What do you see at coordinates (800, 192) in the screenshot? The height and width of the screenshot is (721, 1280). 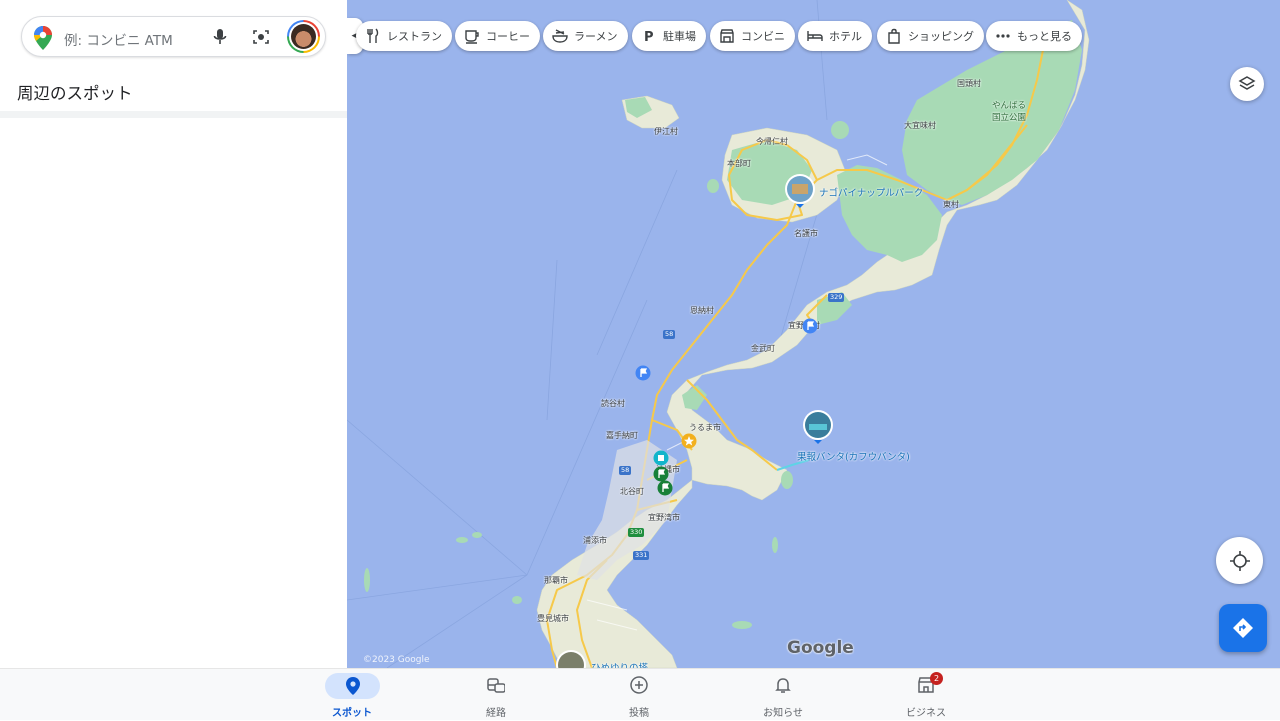 I see `pin-nago-pineapple-park` at bounding box center [800, 192].